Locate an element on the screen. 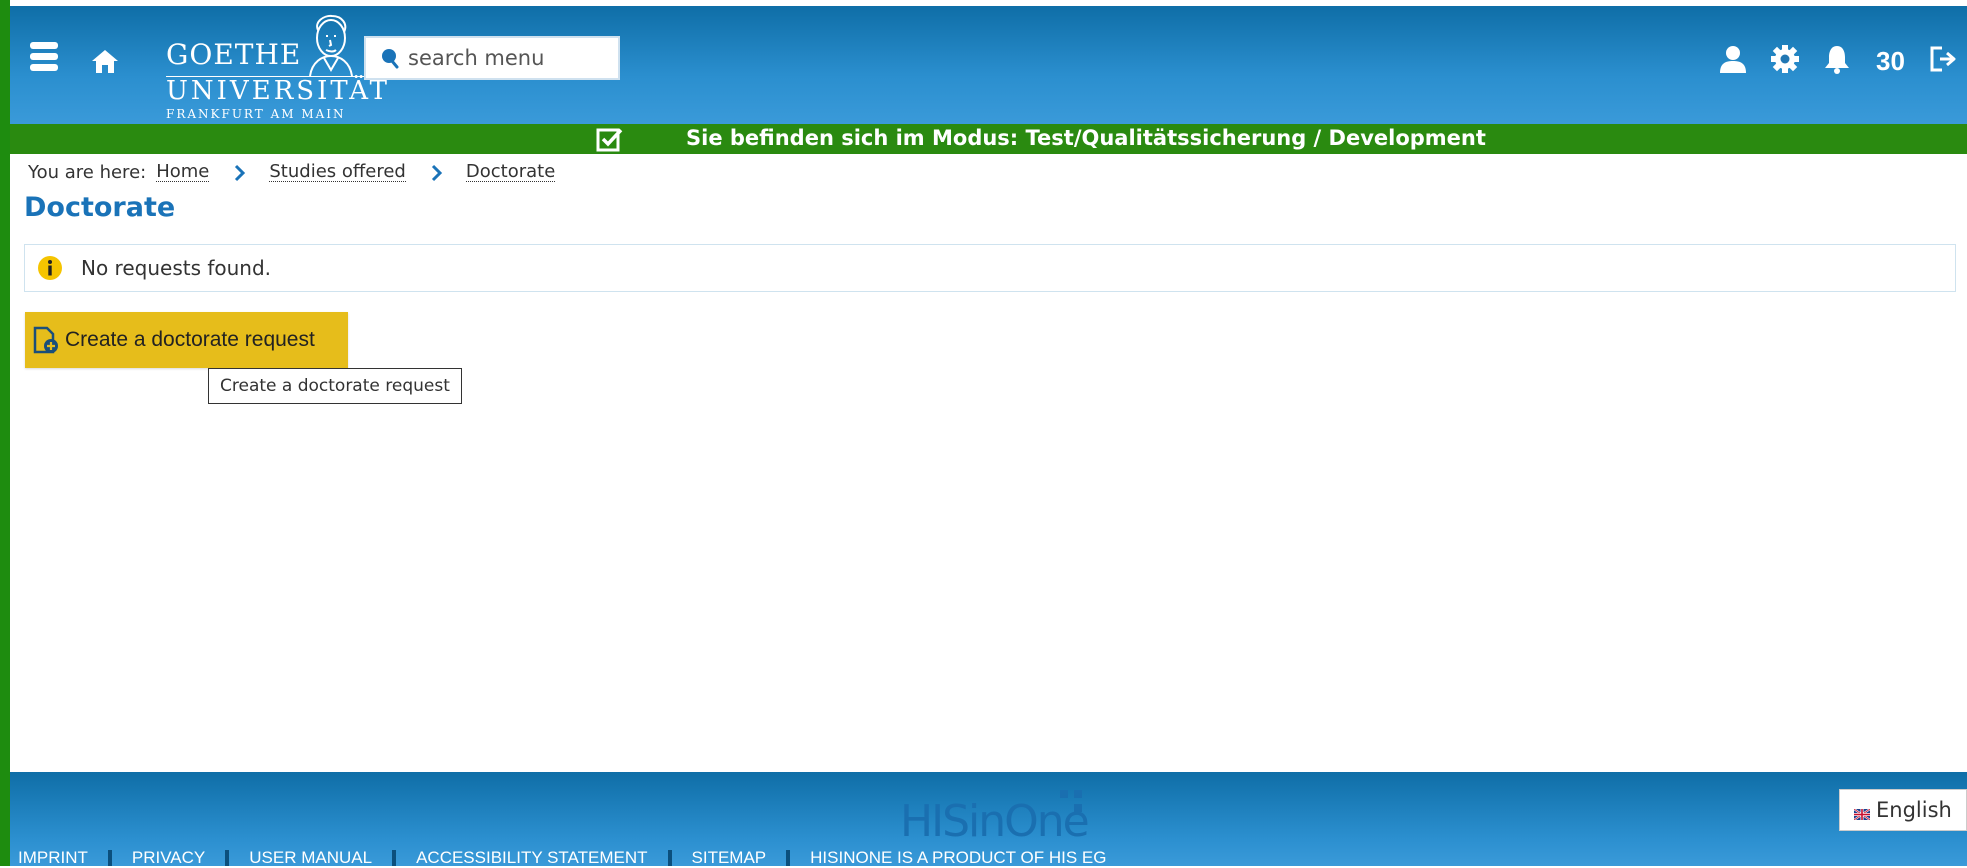  notifications-button is located at coordinates (1837, 61).